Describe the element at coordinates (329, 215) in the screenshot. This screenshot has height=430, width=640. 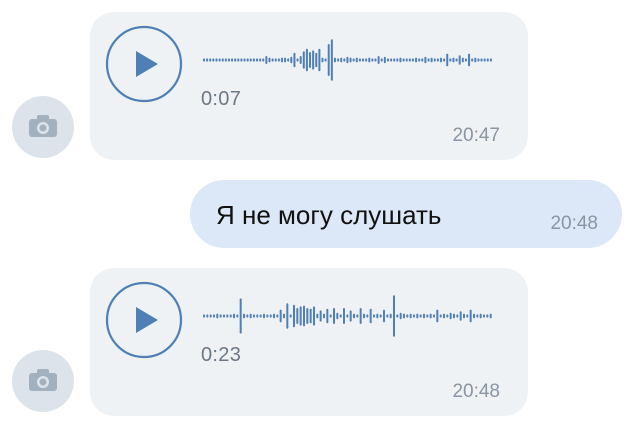
I see `message-text: Я не могу слушать` at that location.